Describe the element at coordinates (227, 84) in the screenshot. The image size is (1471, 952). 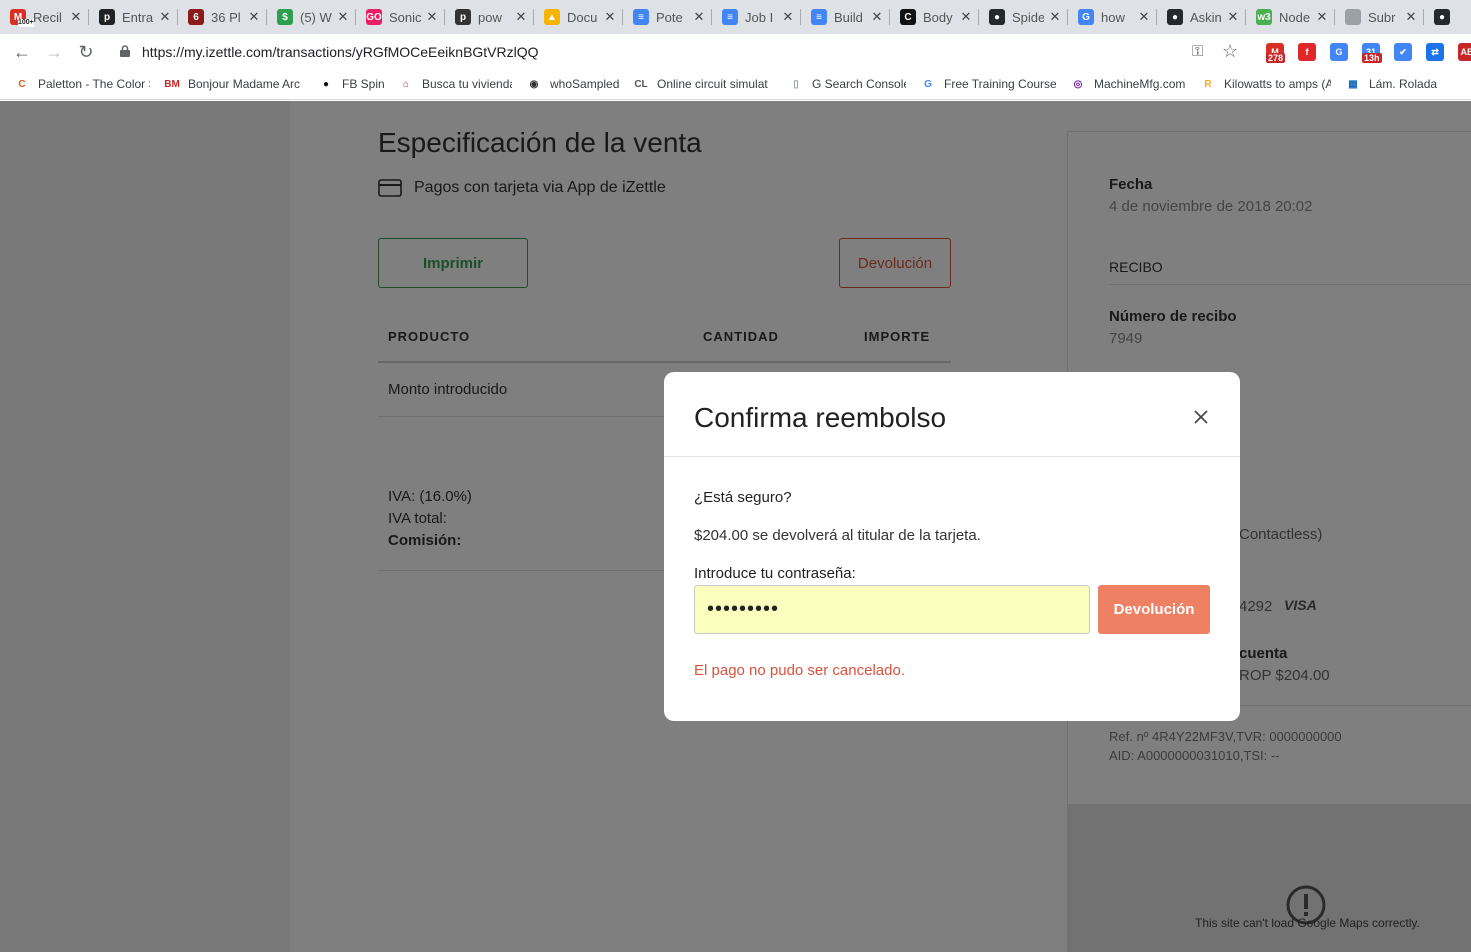
I see `bookmark-item: BM Bonjour Madame Arc` at that location.